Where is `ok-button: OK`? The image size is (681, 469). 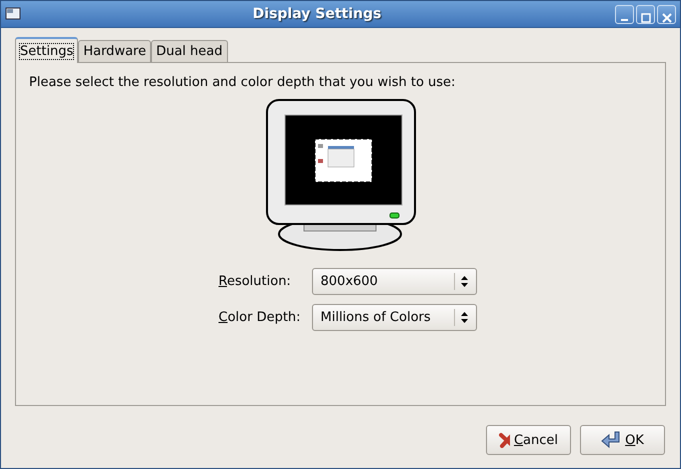 ok-button: OK is located at coordinates (622, 440).